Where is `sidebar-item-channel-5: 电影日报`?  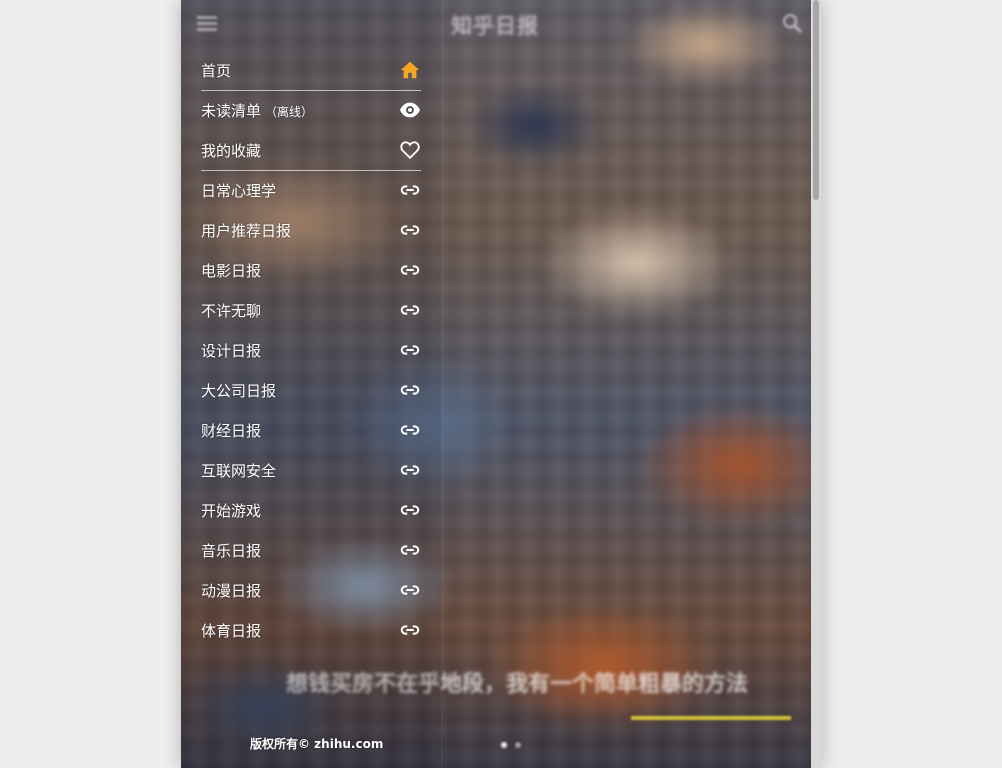
sidebar-item-channel-5: 电影日报 is located at coordinates (311, 270).